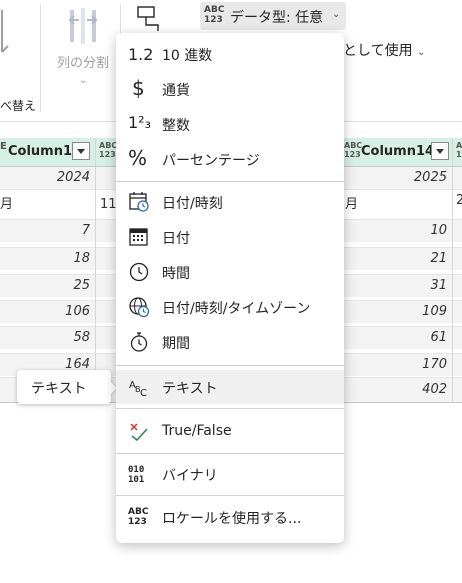 The width and height of the screenshot is (462, 583). I want to click on table-cell: 109, so click(434, 311).